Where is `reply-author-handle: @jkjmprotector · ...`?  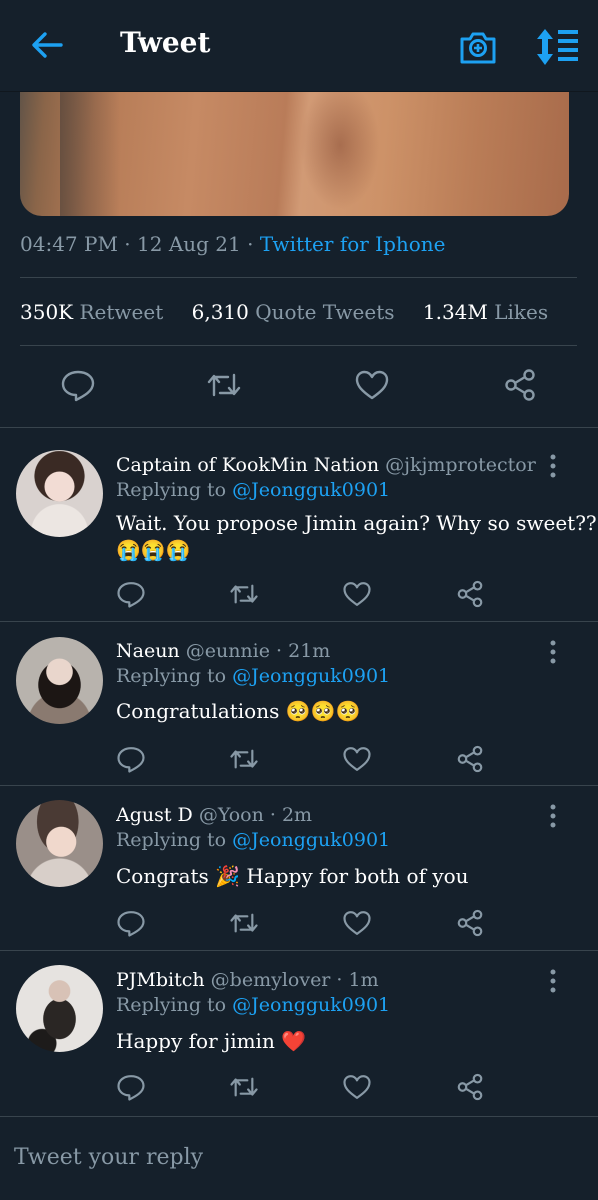
reply-author-handle: @jkjmprotector · ... is located at coordinates (460, 465).